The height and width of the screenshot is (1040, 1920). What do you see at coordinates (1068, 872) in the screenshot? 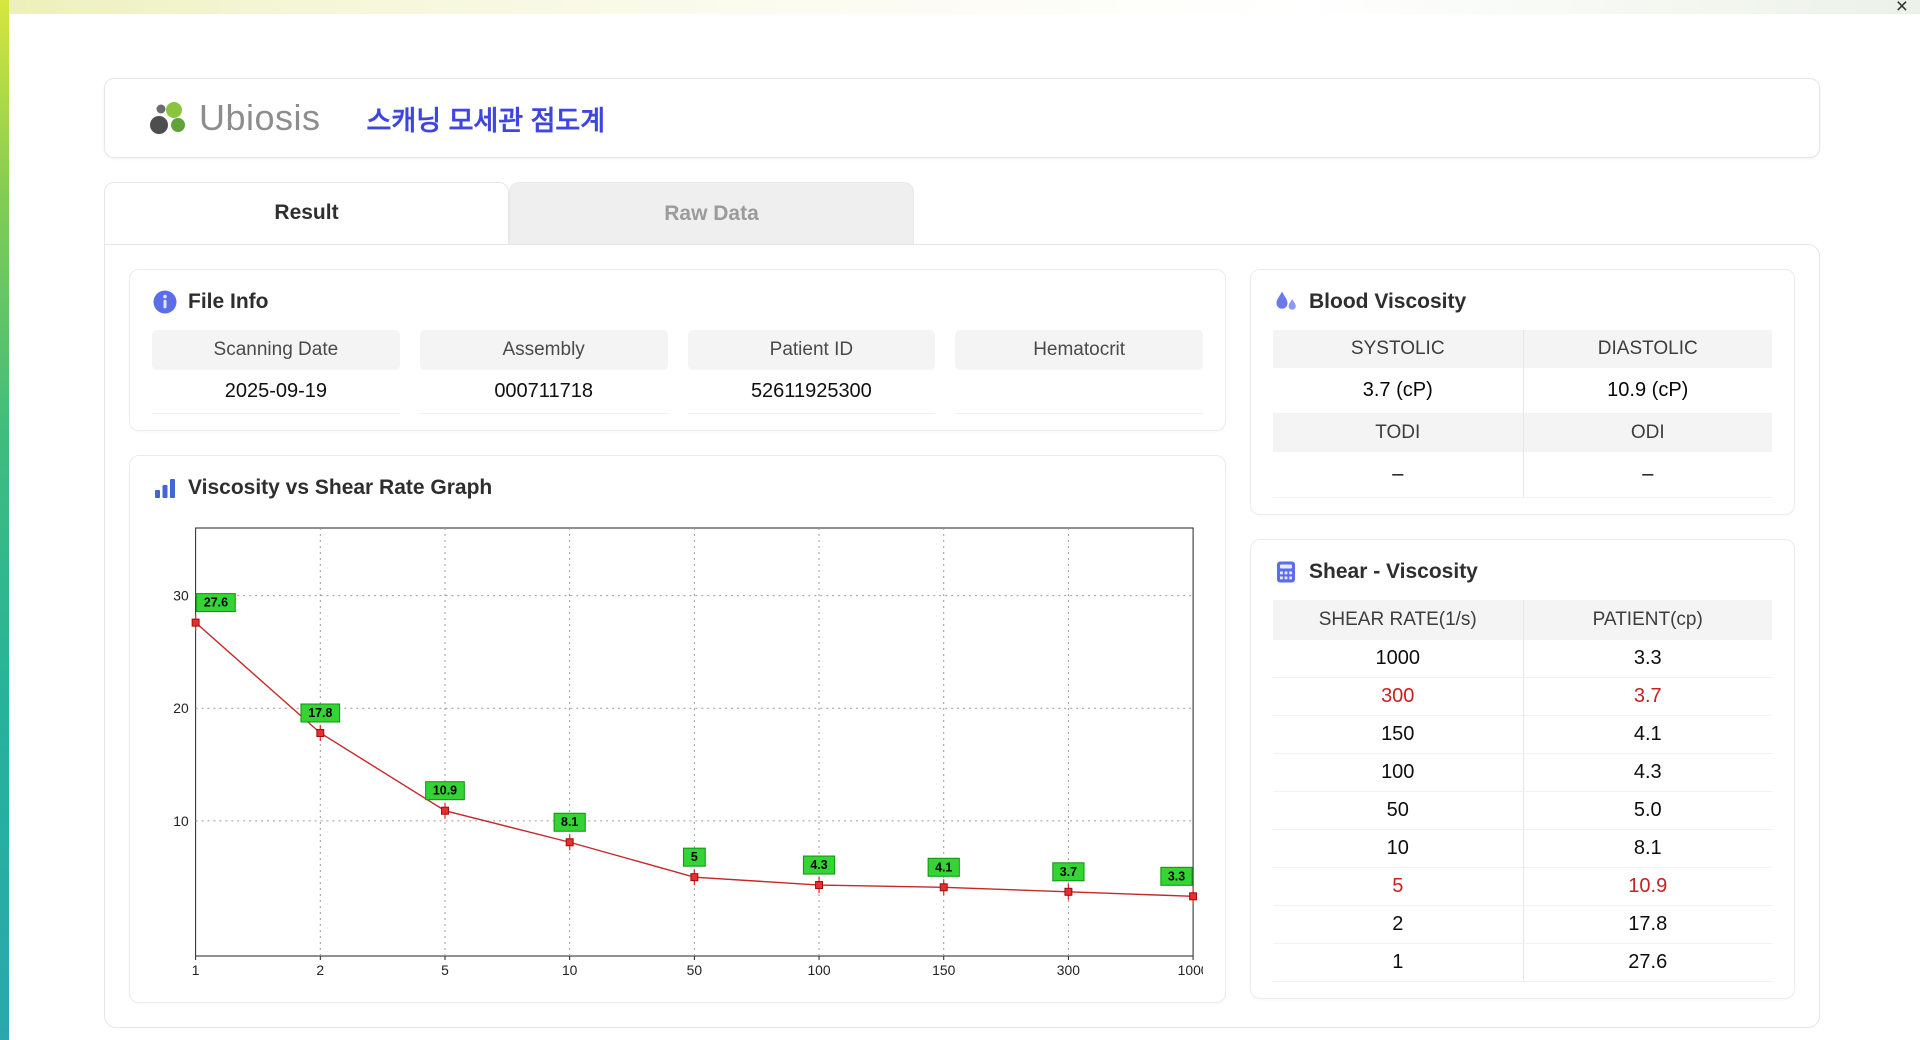
I see `svg-text: 3.7` at bounding box center [1068, 872].